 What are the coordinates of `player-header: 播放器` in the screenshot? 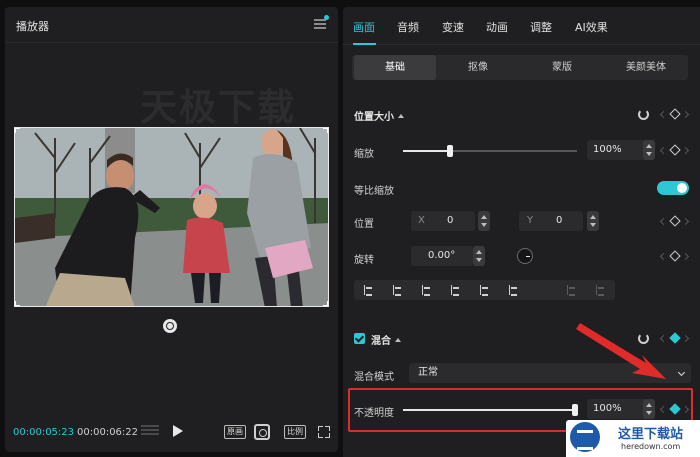 It's located at (171, 25).